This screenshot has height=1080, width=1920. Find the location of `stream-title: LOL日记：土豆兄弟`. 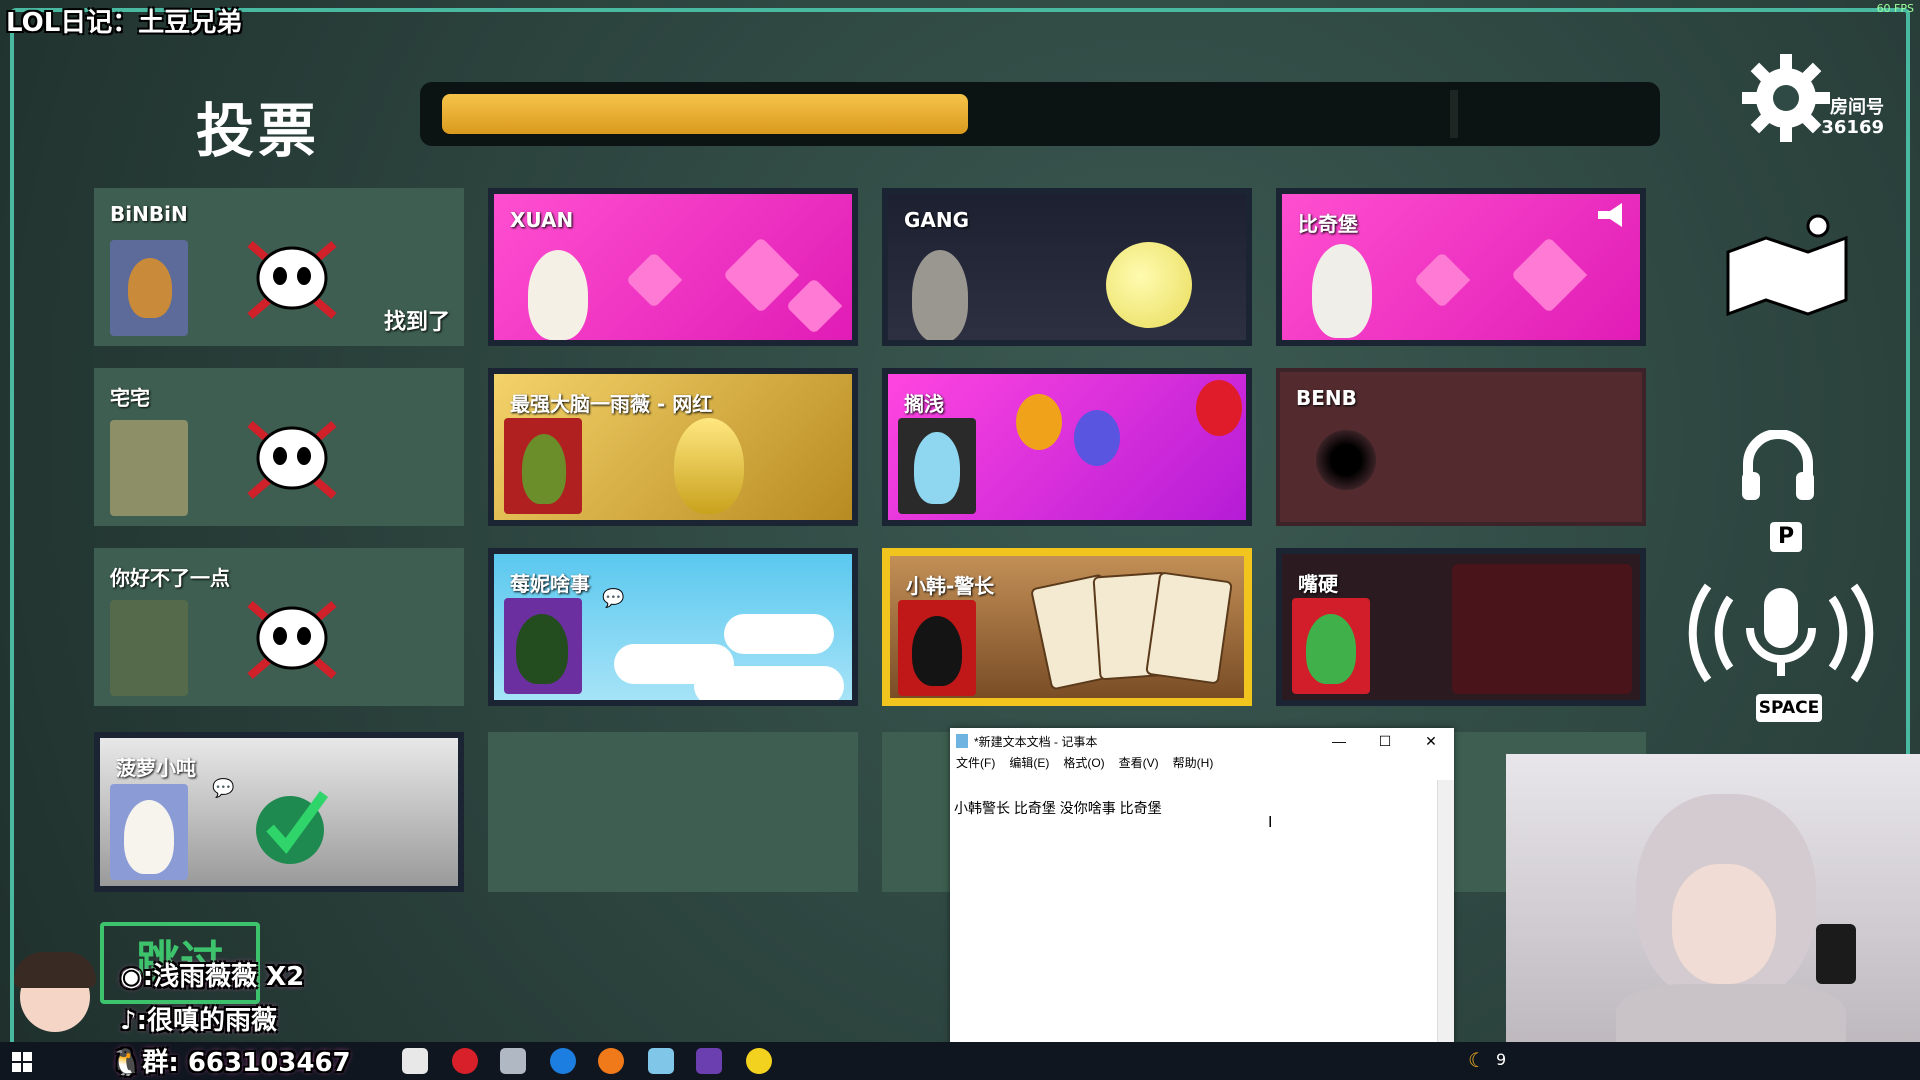

stream-title: LOL日记：土豆兄弟 is located at coordinates (124, 23).